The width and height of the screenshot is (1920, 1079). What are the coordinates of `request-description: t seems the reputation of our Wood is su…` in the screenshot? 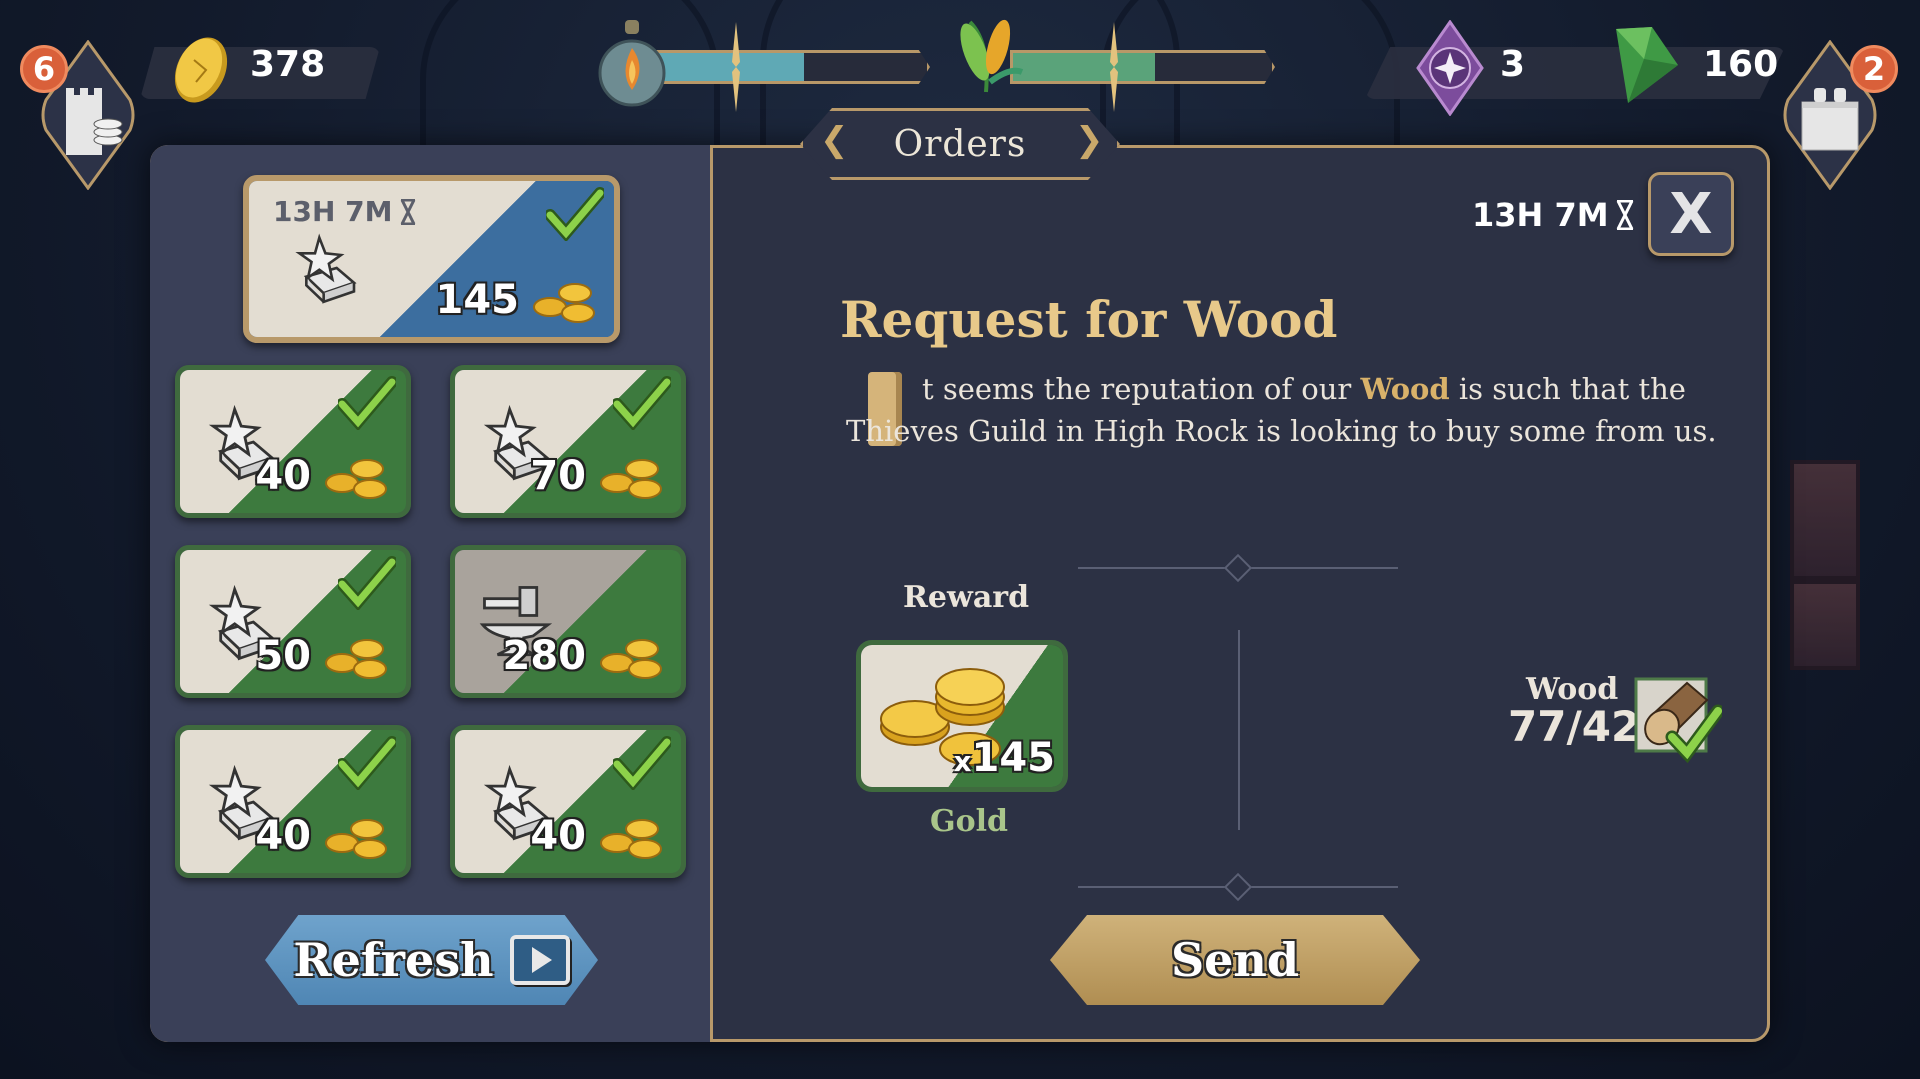 It's located at (1286, 410).